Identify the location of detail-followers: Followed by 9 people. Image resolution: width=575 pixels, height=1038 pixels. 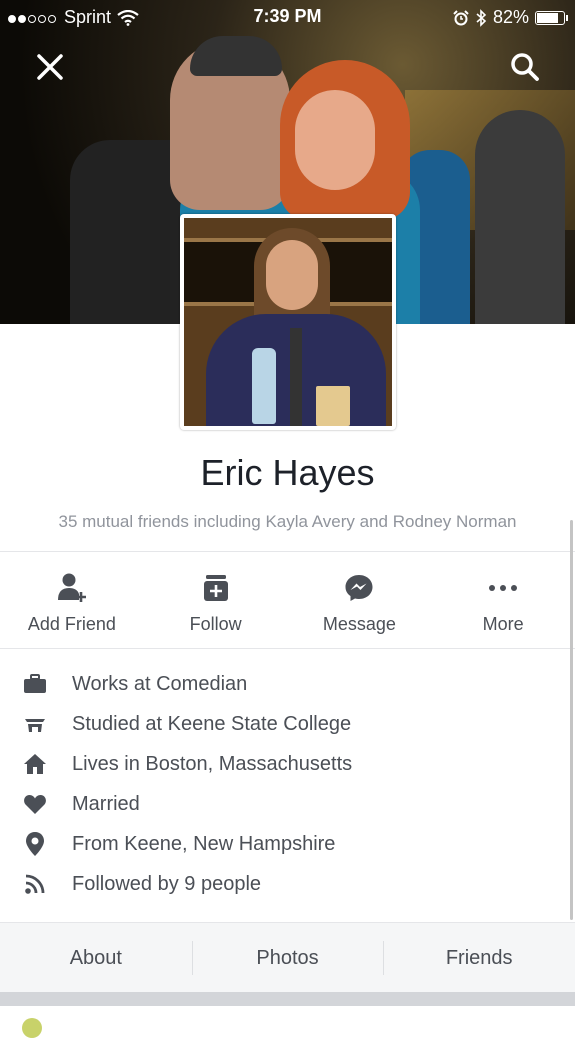
(287, 884).